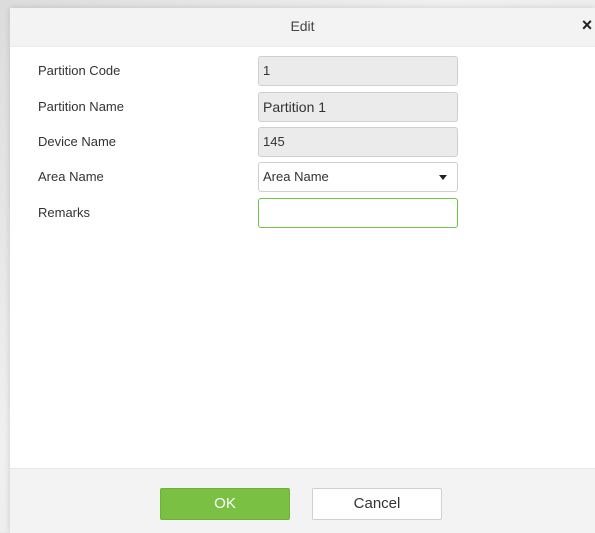 This screenshot has height=533, width=595. I want to click on dialog-titlebar: Edit ×, so click(302, 27).